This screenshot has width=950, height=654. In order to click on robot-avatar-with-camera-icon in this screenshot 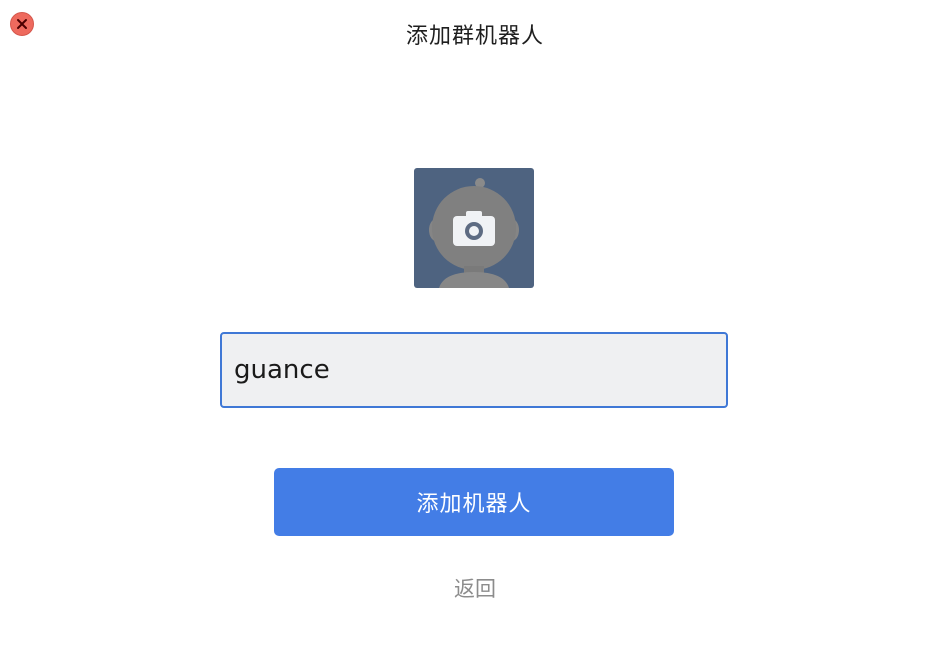, I will do `click(474, 228)`.